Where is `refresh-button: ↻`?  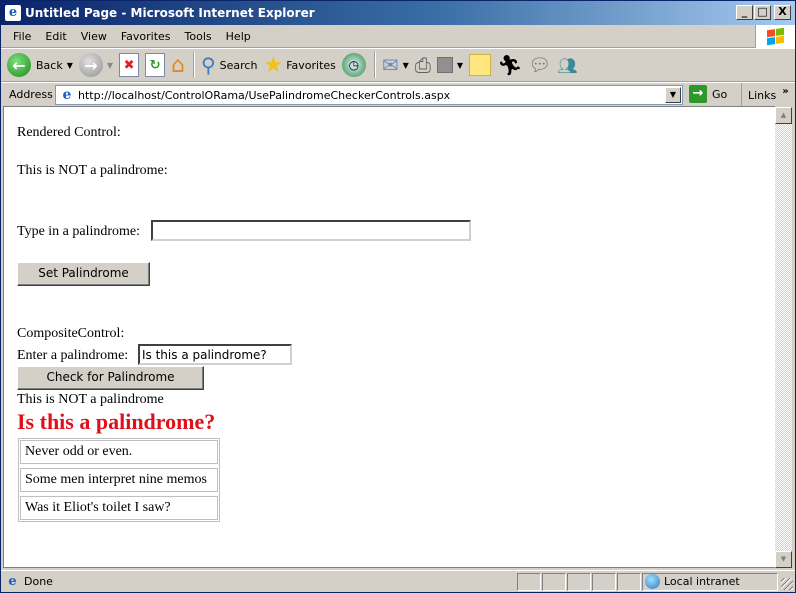
refresh-button: ↻ is located at coordinates (155, 65).